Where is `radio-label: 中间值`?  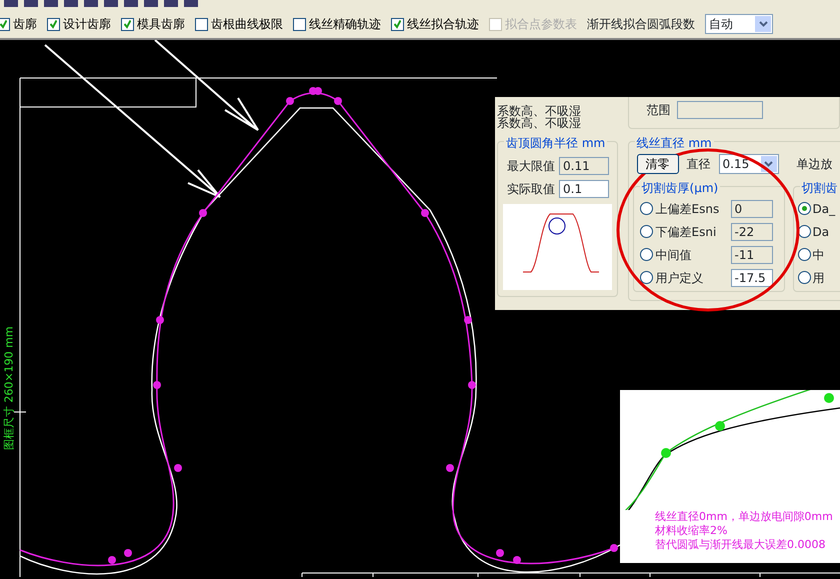 radio-label: 中间值 is located at coordinates (692, 255).